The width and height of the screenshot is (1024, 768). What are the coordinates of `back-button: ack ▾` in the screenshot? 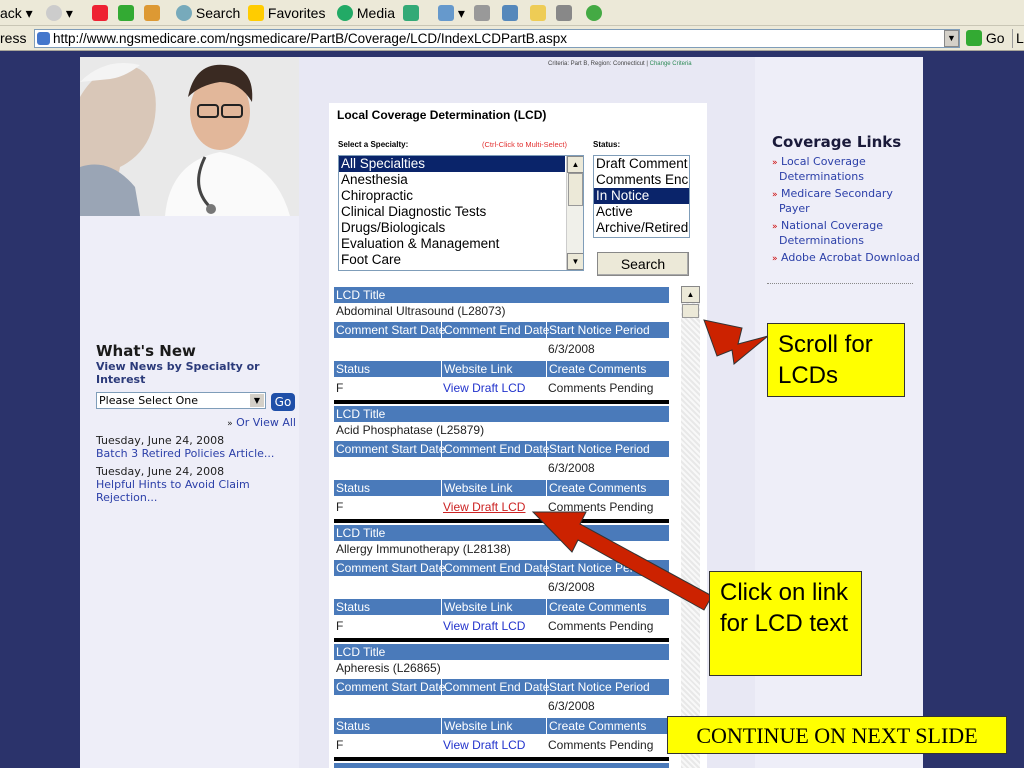 It's located at (16, 13).